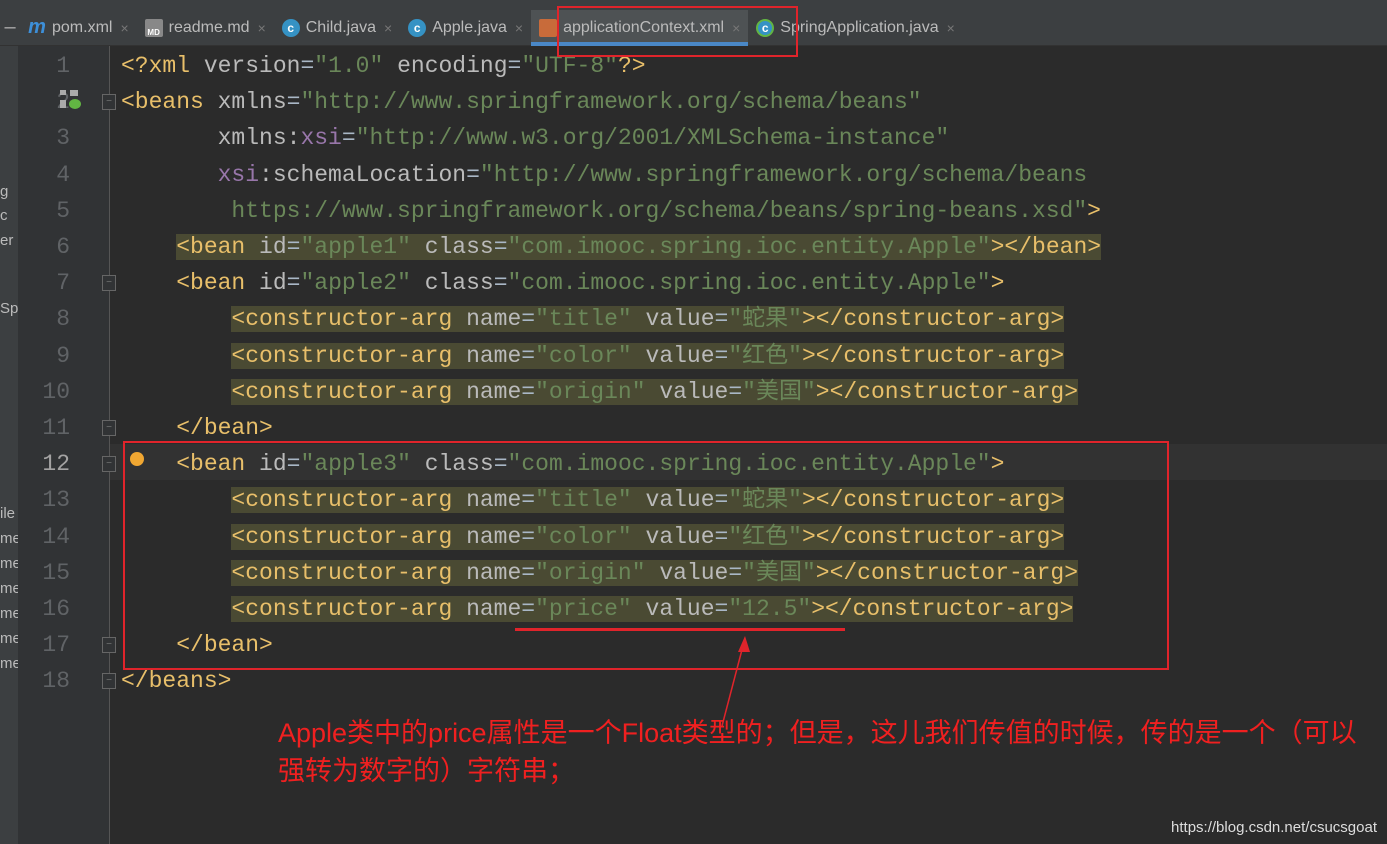 The height and width of the screenshot is (844, 1387). What do you see at coordinates (417, 27) in the screenshot?
I see `java-class-icon: c` at bounding box center [417, 27].